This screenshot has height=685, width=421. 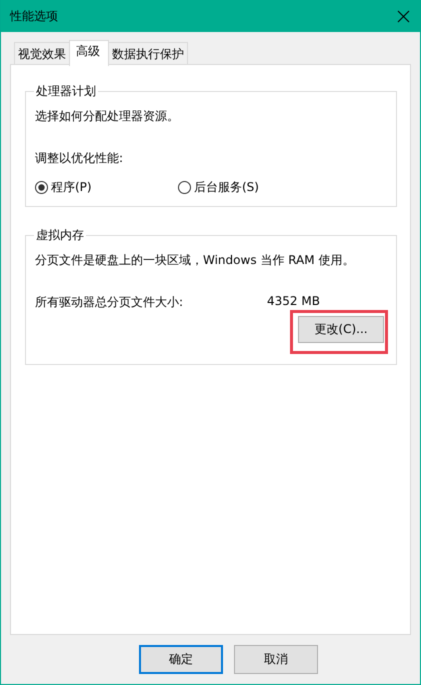 What do you see at coordinates (79, 158) in the screenshot?
I see `adjust-label: 调整以优化性能:` at bounding box center [79, 158].